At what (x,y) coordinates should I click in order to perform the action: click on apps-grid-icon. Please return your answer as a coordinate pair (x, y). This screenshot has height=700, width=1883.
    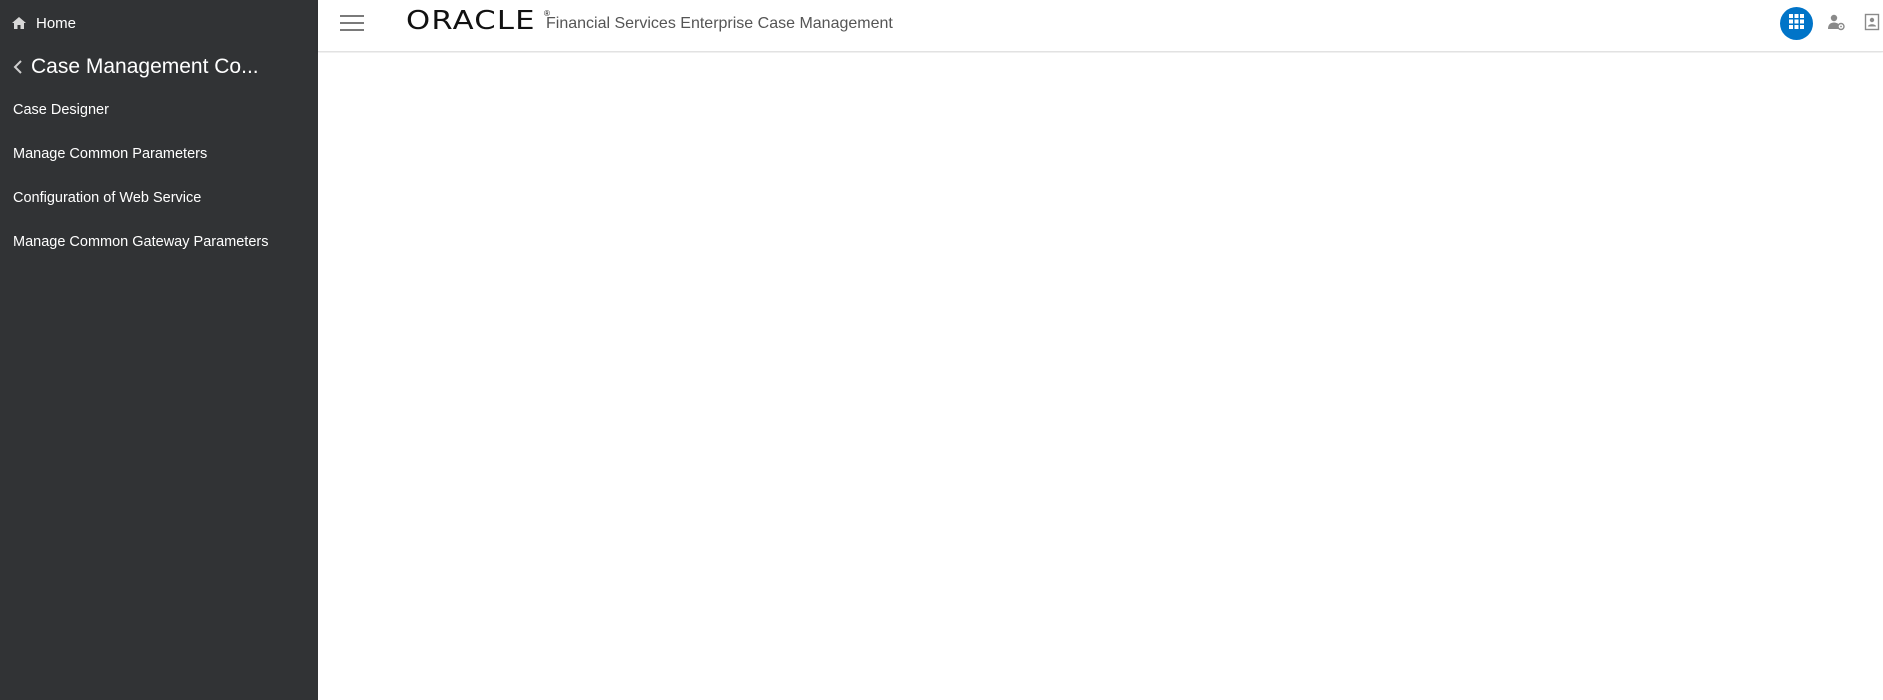
    Looking at the image, I should click on (1796, 23).